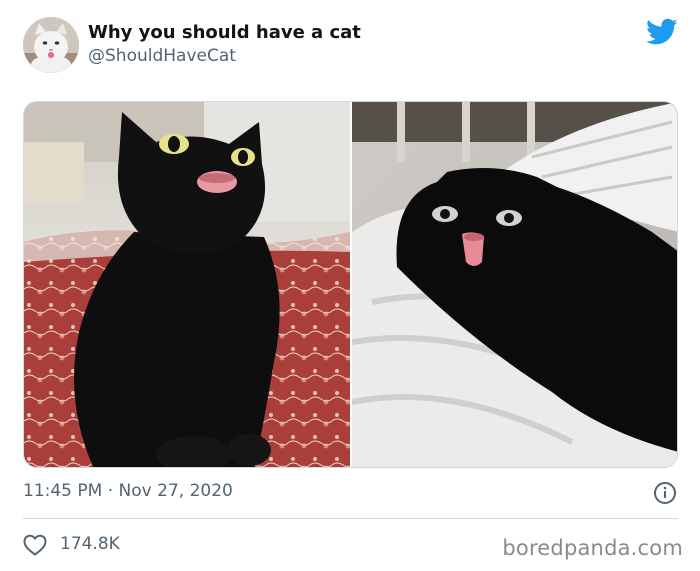 Image resolution: width=700 pixels, height=571 pixels. I want to click on watermark: boredpanda.com, so click(592, 548).